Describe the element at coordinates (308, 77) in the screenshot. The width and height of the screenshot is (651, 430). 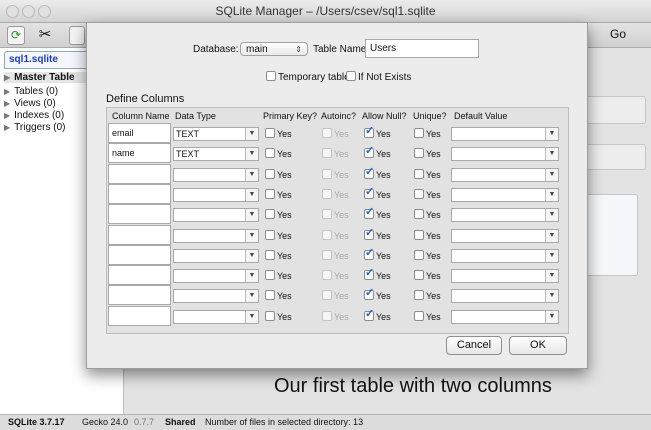
I see `temporary-table-option: Temporary table` at that location.